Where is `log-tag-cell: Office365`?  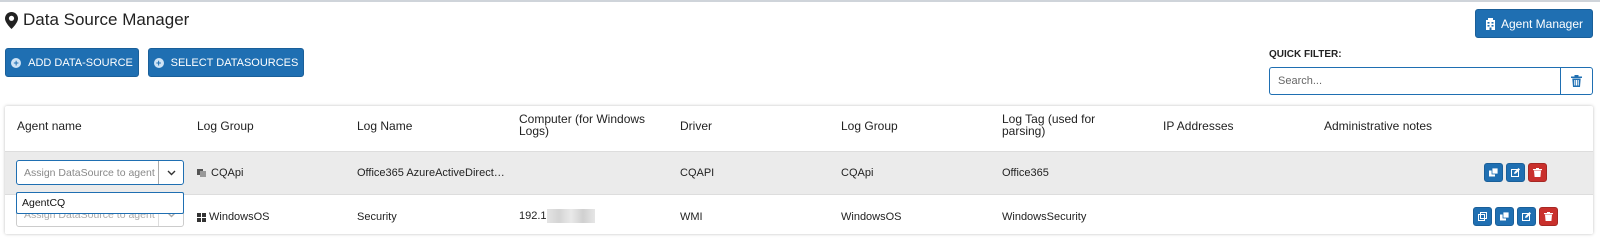
log-tag-cell: Office365 is located at coordinates (1025, 173).